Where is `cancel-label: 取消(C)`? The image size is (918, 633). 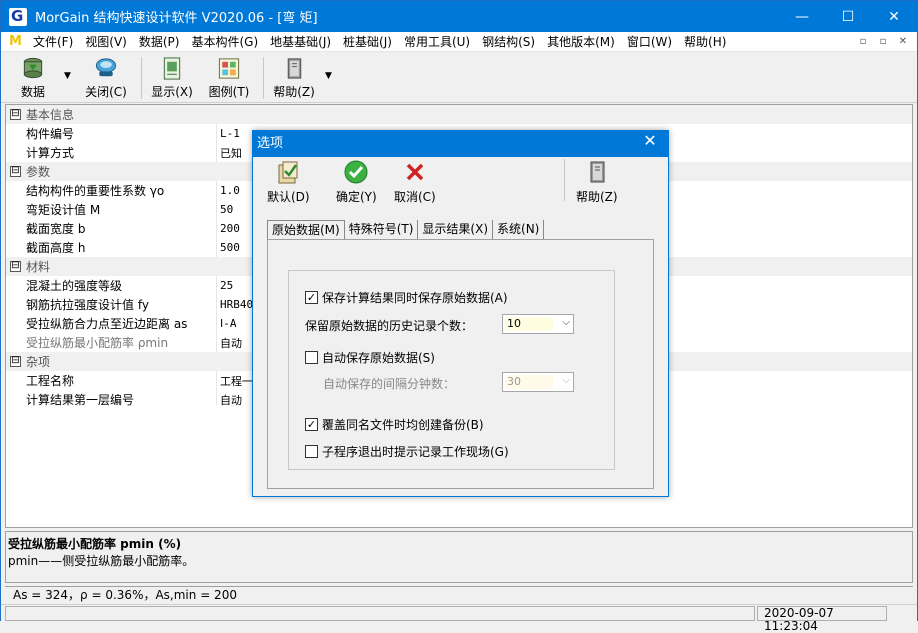 cancel-label: 取消(C) is located at coordinates (415, 197).